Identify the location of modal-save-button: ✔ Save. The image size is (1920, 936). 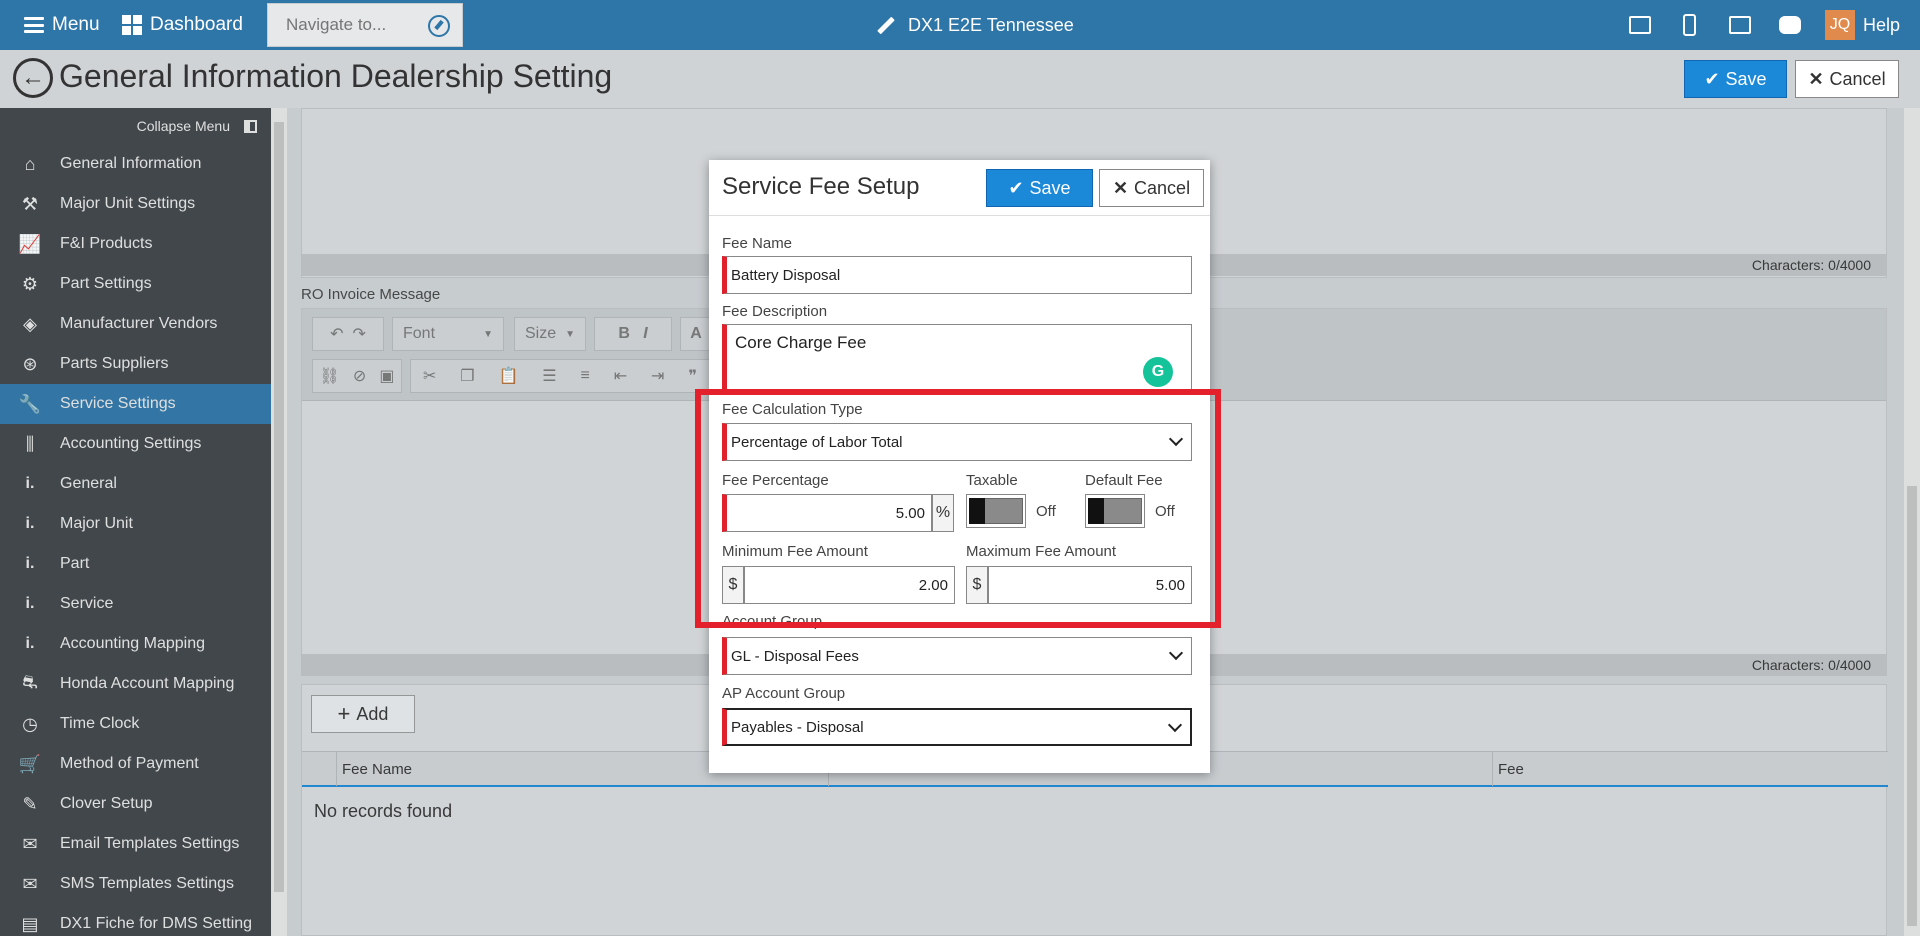
(1039, 188).